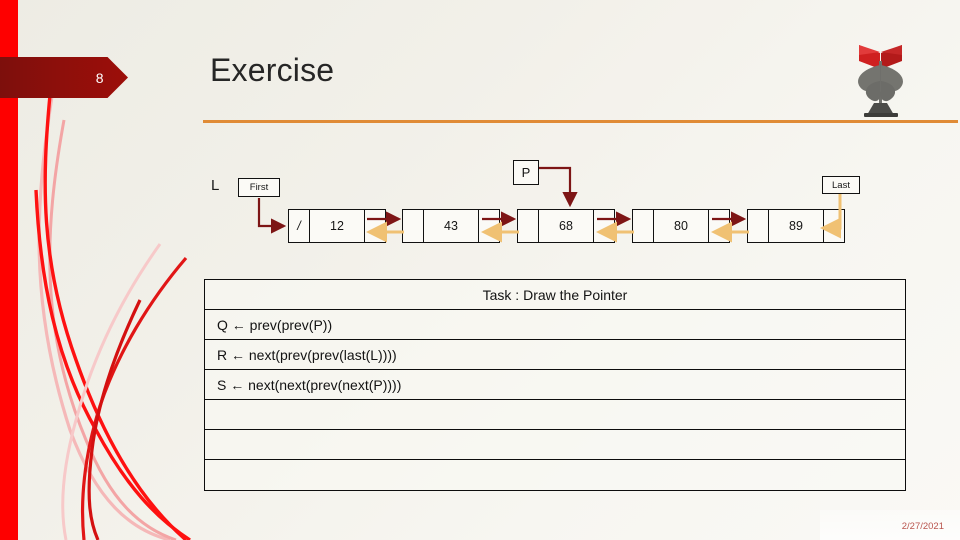 The width and height of the screenshot is (960, 540). I want to click on left-edge-bar-bottom, so click(9, 318).